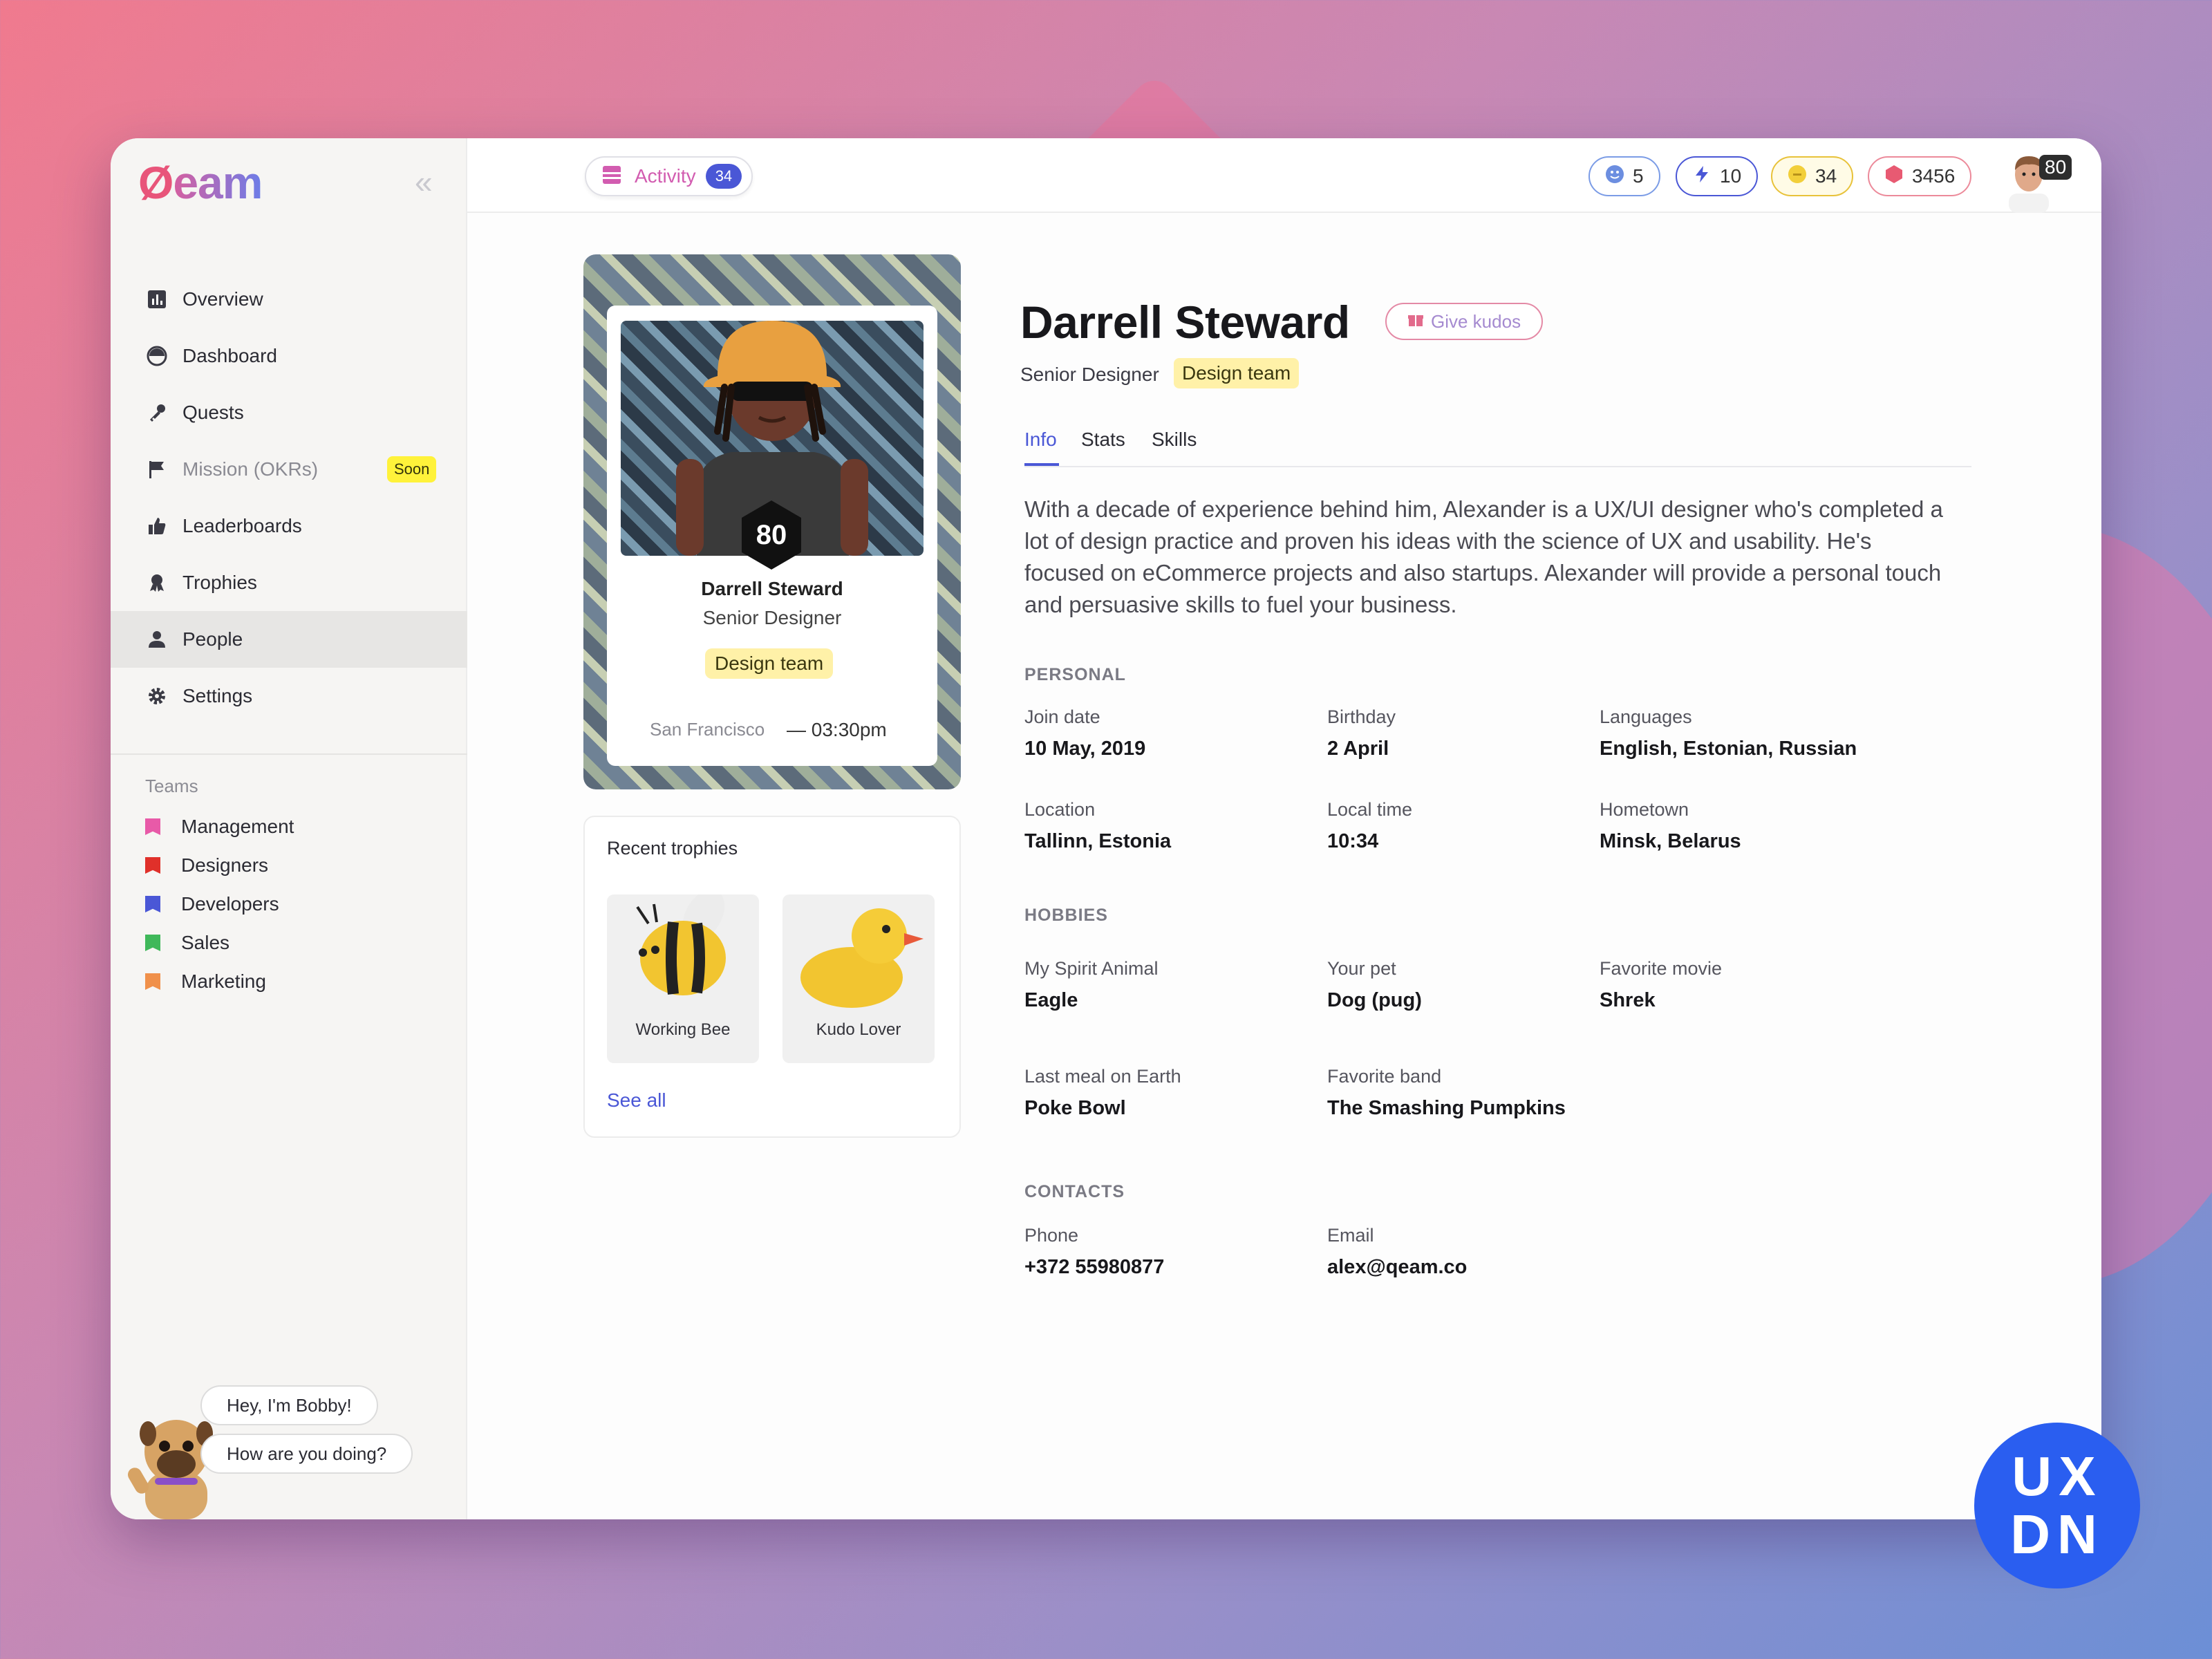 This screenshot has height=1659, width=2212. Describe the element at coordinates (289, 1405) in the screenshot. I see `bobby-speech-bubble: Hey, I'm Bobby!` at that location.